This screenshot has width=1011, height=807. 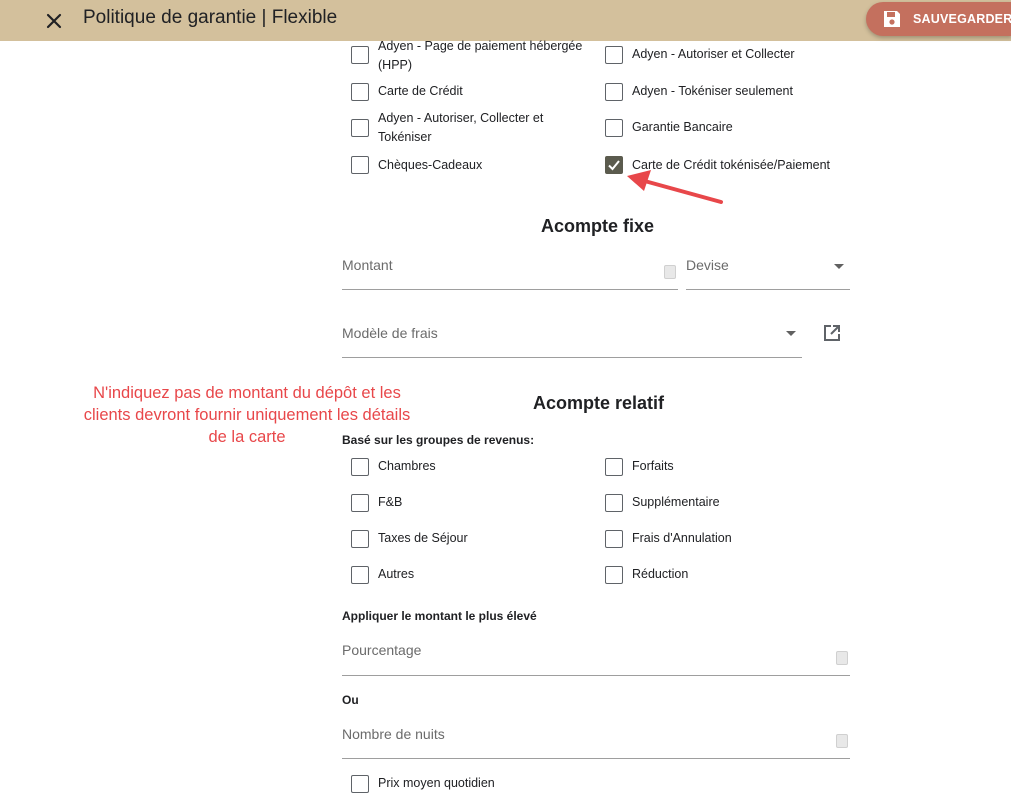 What do you see at coordinates (614, 128) in the screenshot?
I see `checkbox-bank-guarantee` at bounding box center [614, 128].